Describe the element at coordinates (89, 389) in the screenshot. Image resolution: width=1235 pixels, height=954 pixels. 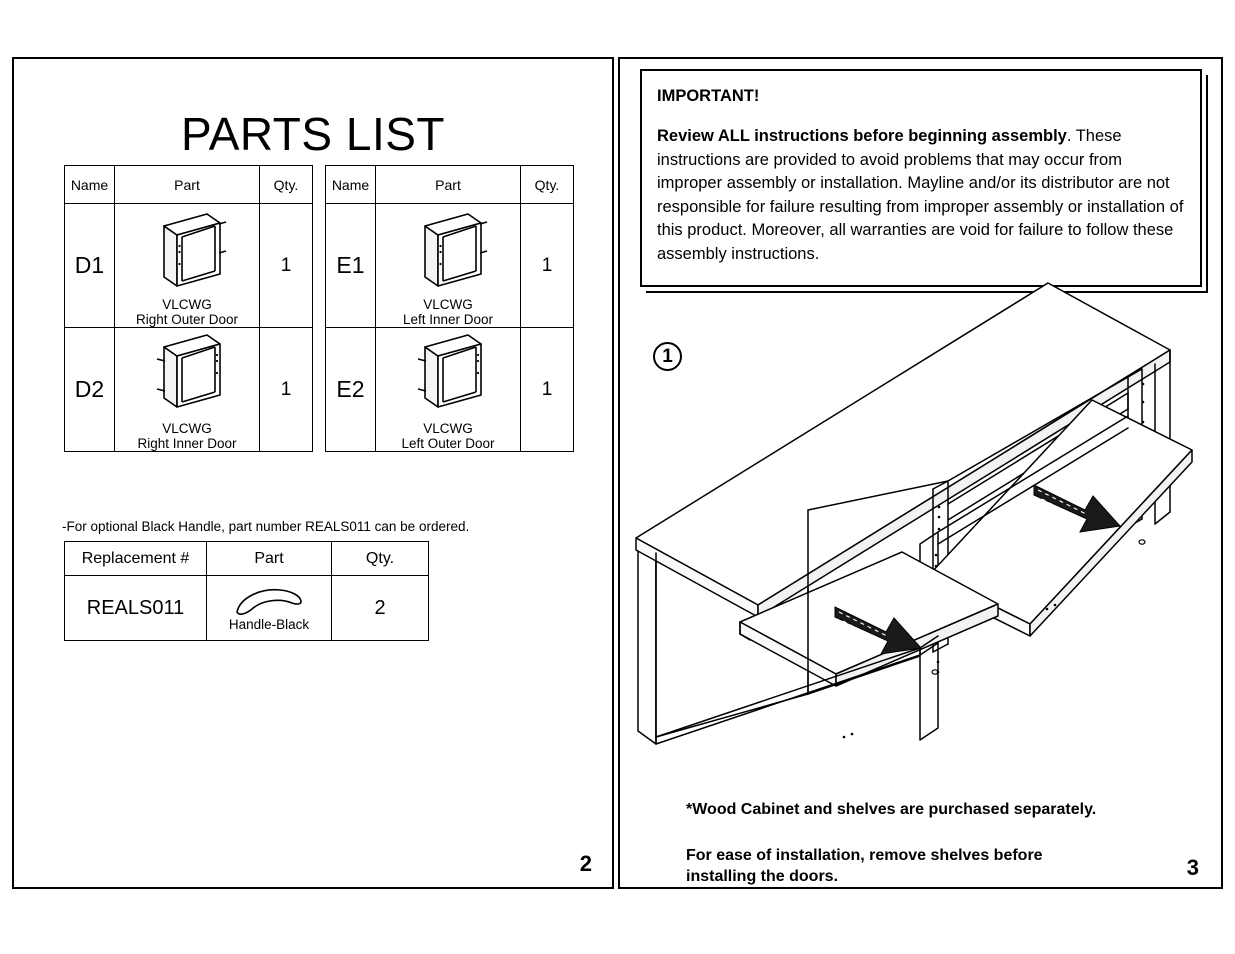
I see `part-name-d2: D2` at that location.